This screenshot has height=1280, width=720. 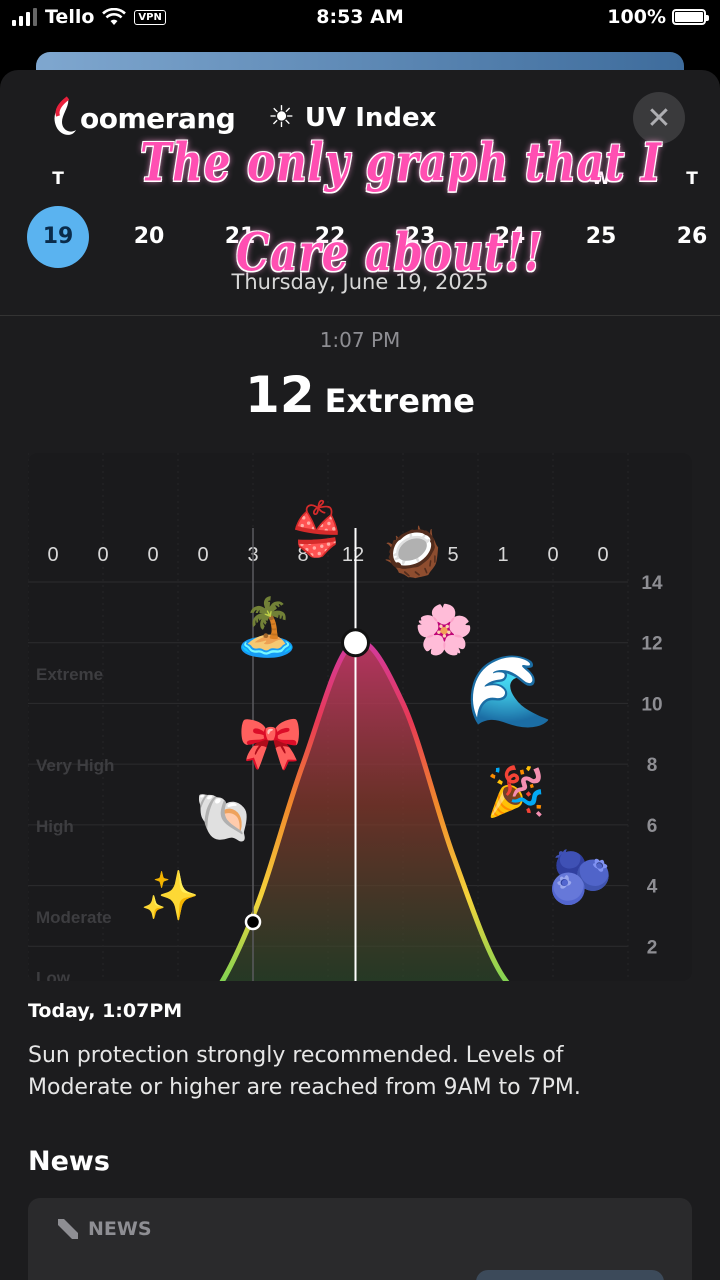 What do you see at coordinates (360, 340) in the screenshot?
I see `selected-time: 1:07 PM` at bounding box center [360, 340].